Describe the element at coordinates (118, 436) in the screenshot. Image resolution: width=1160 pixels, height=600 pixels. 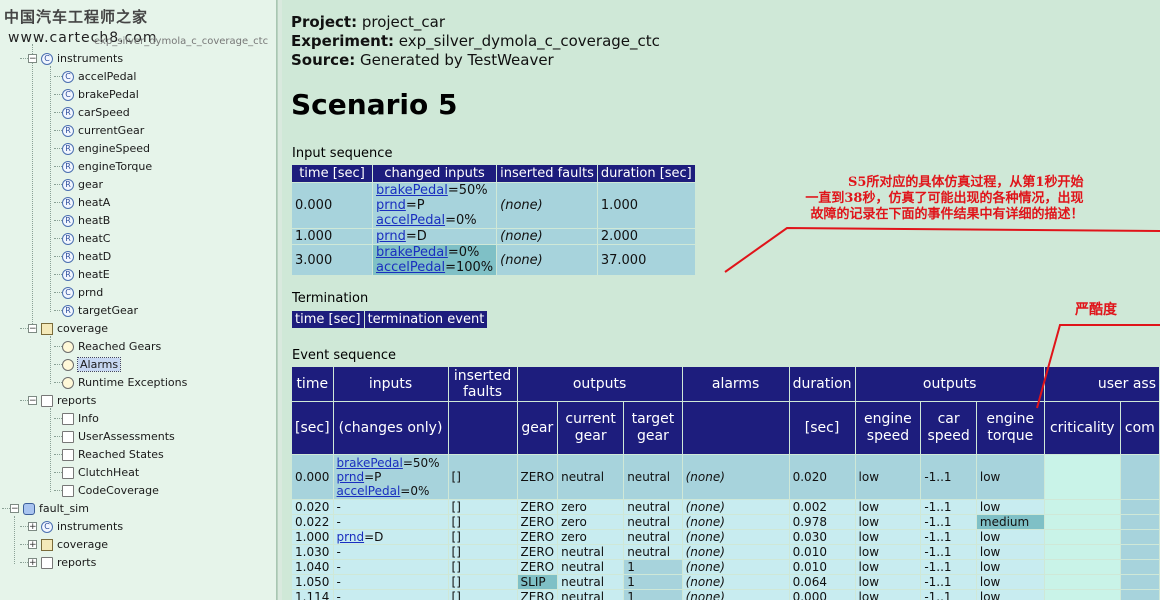
I see `tree-item-report-1: UserAssessments` at that location.